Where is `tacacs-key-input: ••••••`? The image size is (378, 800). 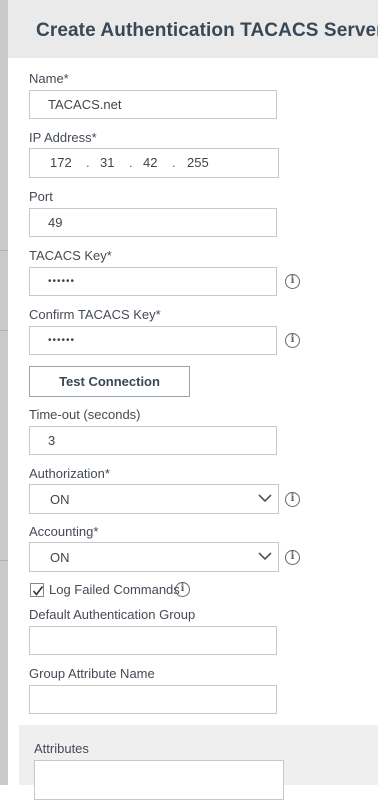
tacacs-key-input: •••••• is located at coordinates (153, 281).